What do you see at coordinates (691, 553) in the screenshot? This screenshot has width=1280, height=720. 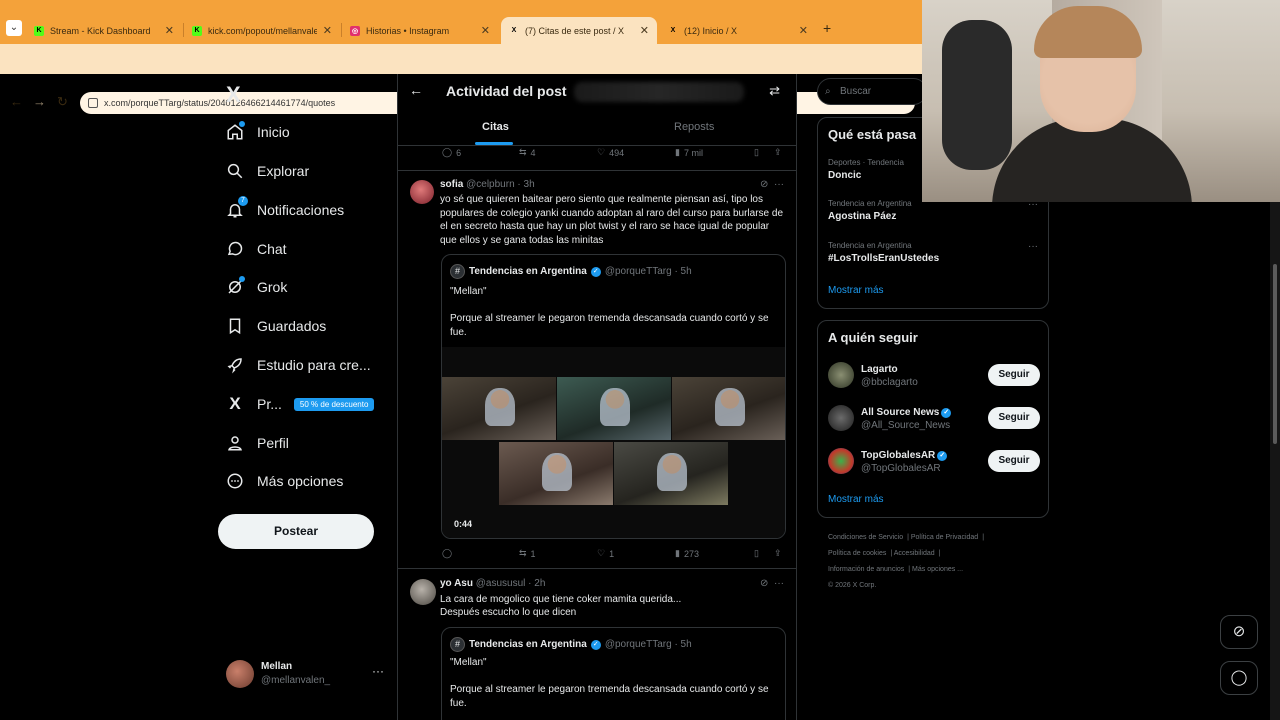 I see `views-count: 273` at bounding box center [691, 553].